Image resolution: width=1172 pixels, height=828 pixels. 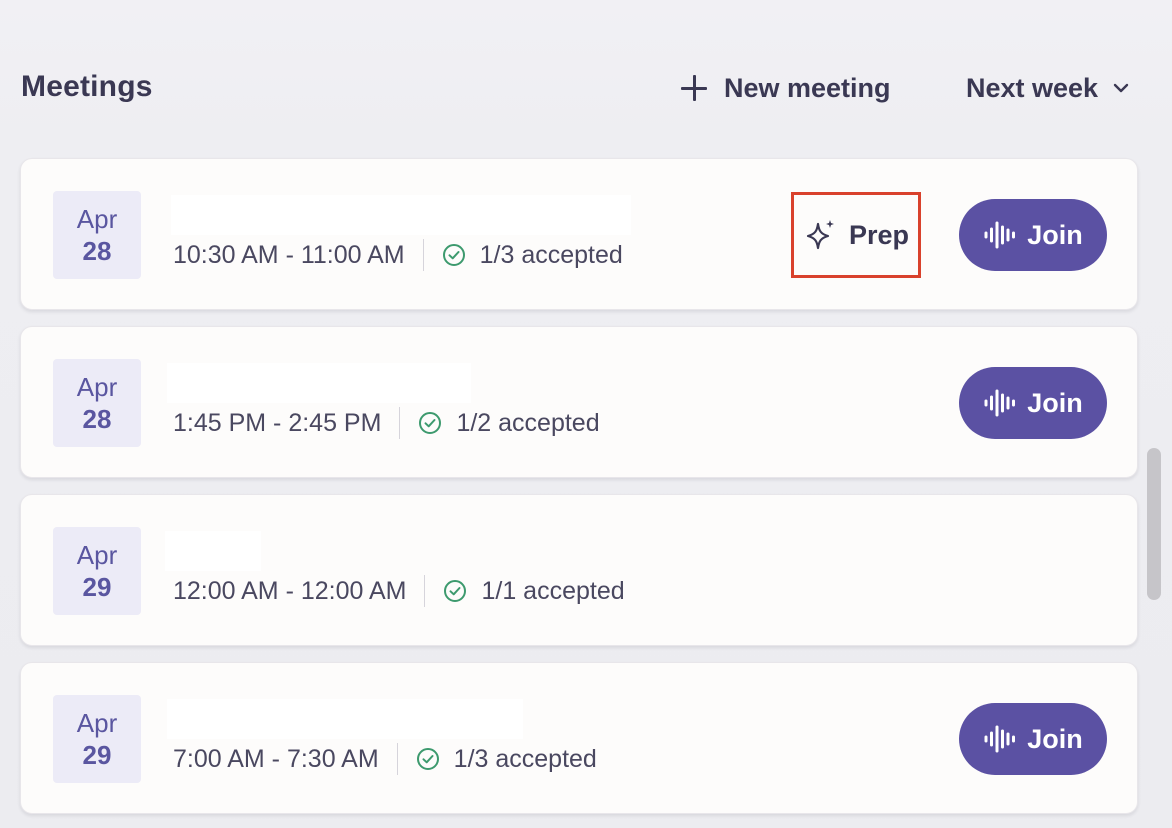 I want to click on meeting-time: 10:30 AM - 11:00 AM, so click(x=289, y=254).